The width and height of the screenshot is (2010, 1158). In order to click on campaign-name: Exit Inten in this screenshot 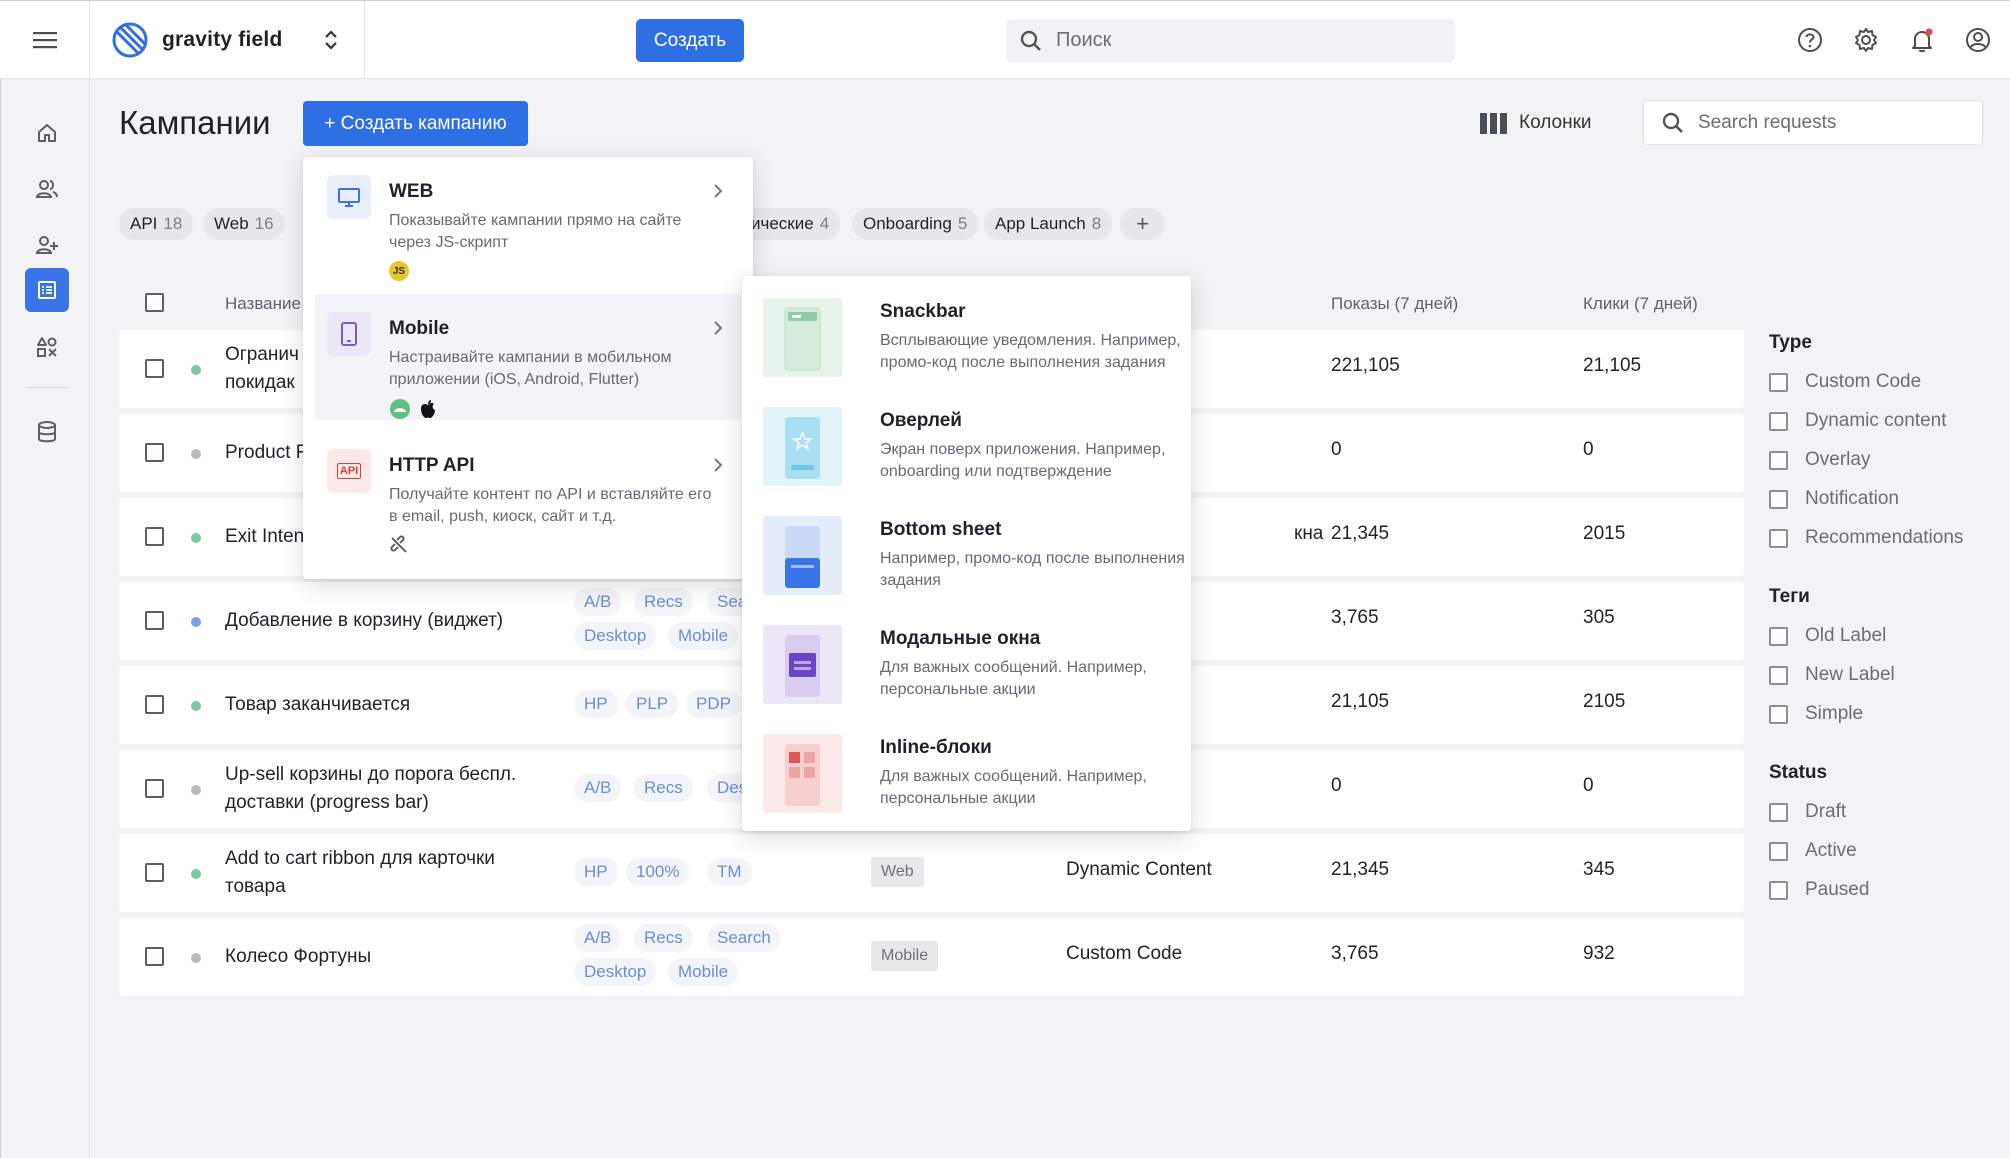, I will do `click(264, 537)`.